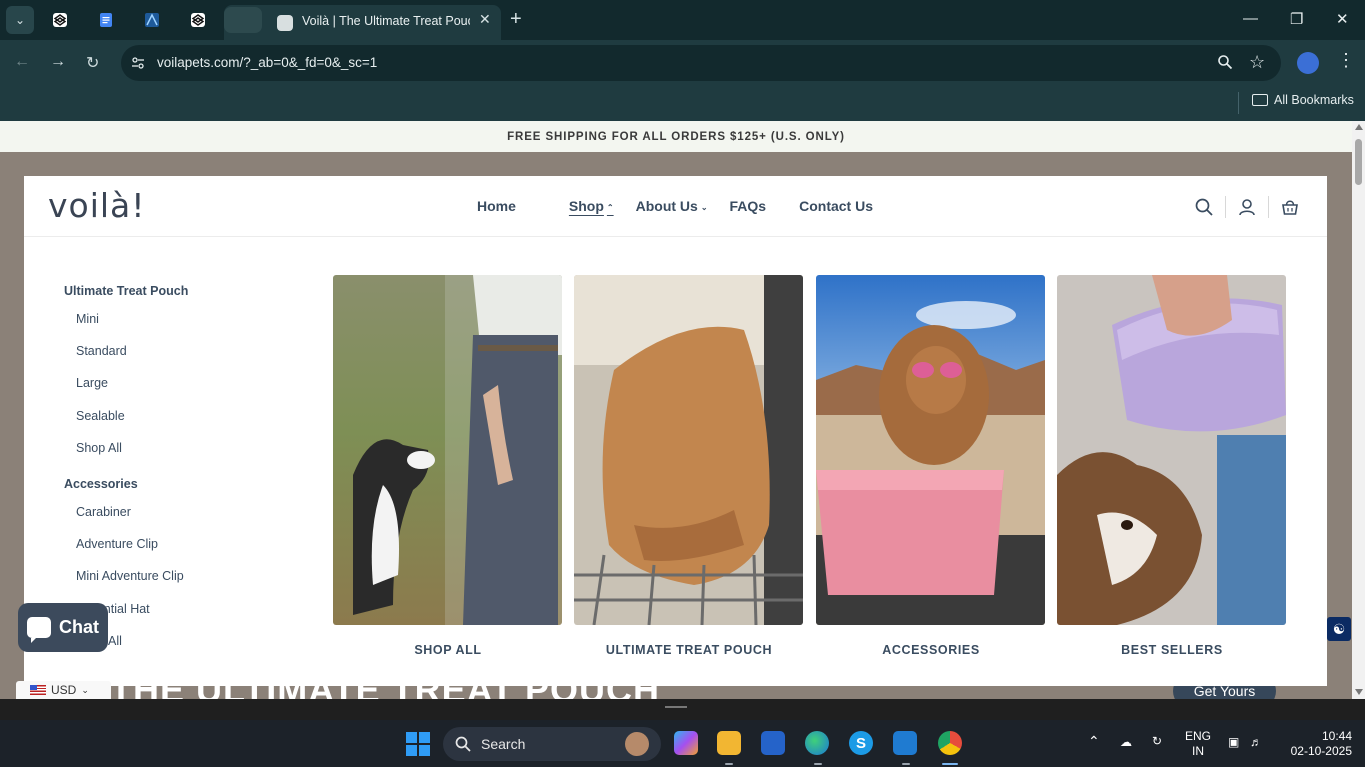 The height and width of the screenshot is (767, 1365). Describe the element at coordinates (1359, 692) in the screenshot. I see `scroll-down-arrow` at that location.